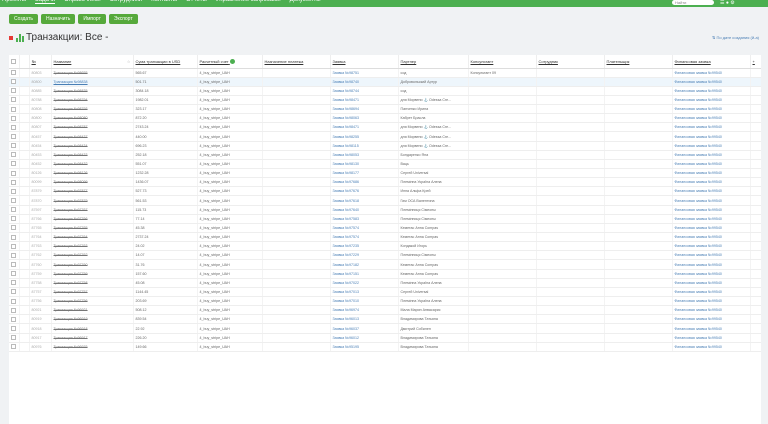 This screenshot has height=424, width=768. What do you see at coordinates (92, 310) in the screenshot?
I see `transaction-link: Транзакция №96921` at bounding box center [92, 310].